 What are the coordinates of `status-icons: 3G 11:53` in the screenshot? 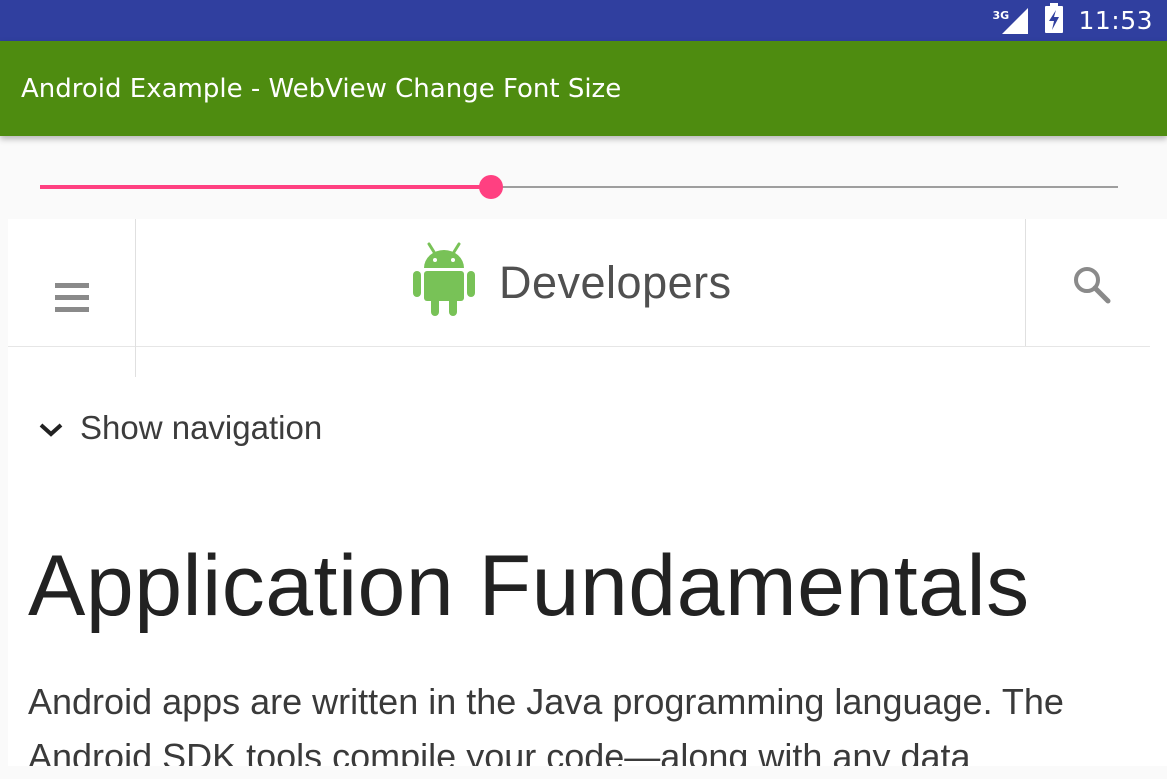 It's located at (1072, 20).